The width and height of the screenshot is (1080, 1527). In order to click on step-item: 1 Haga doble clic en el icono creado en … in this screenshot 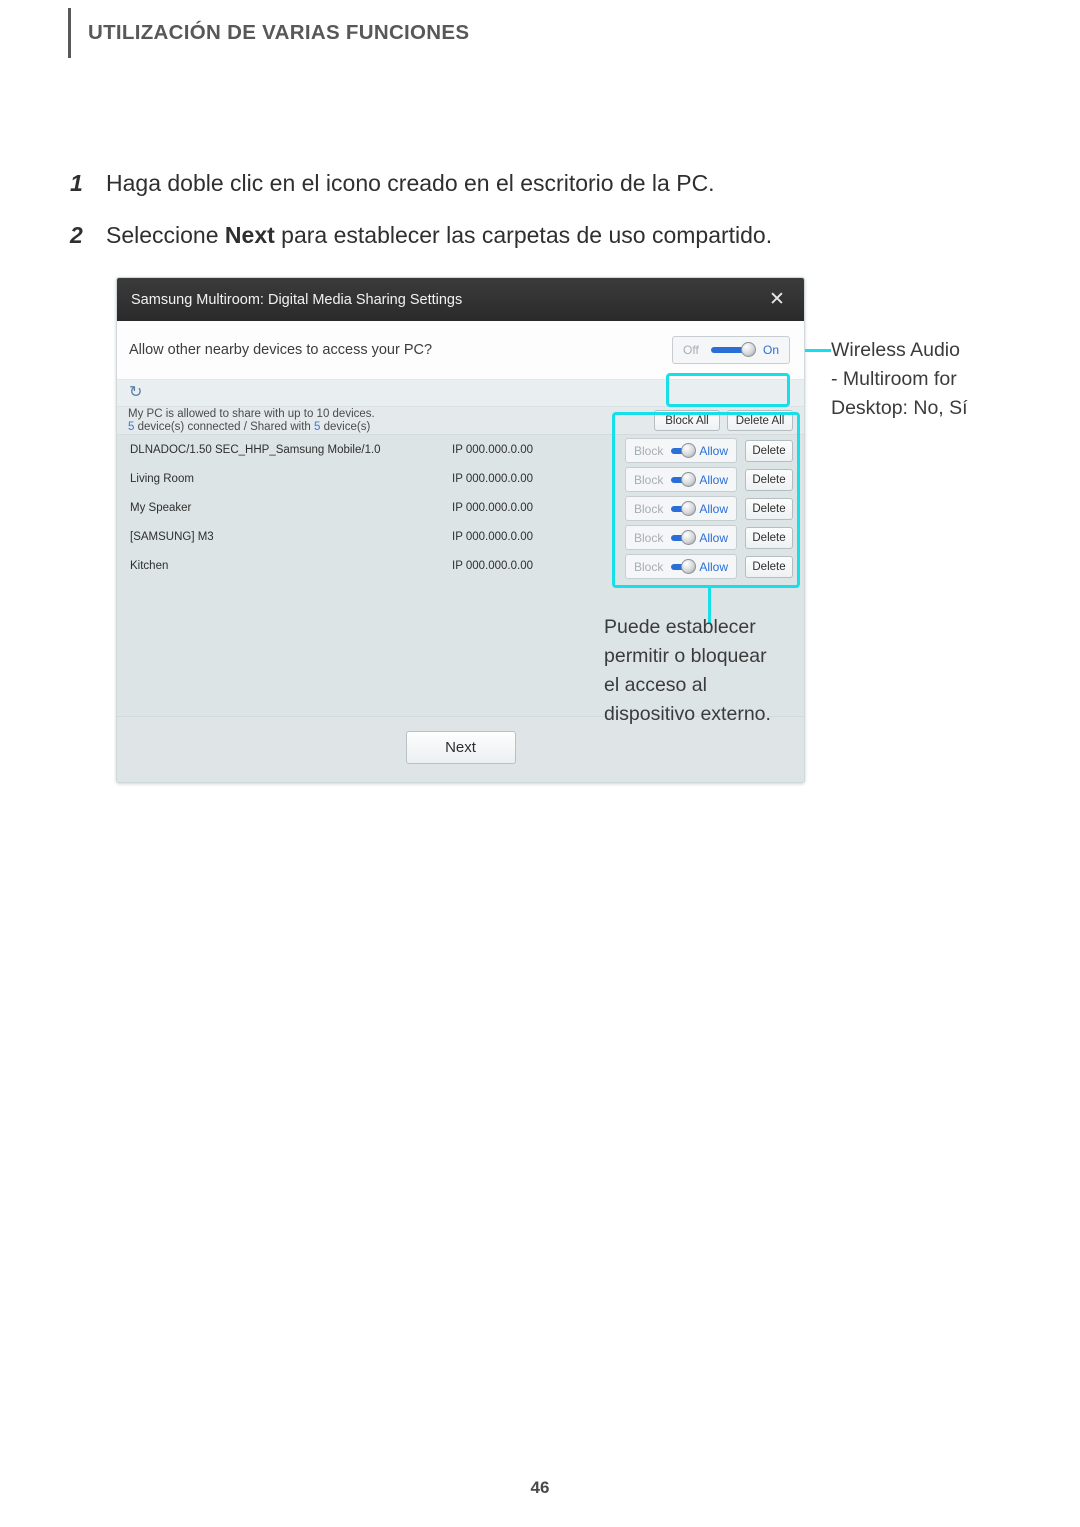, I will do `click(520, 183)`.